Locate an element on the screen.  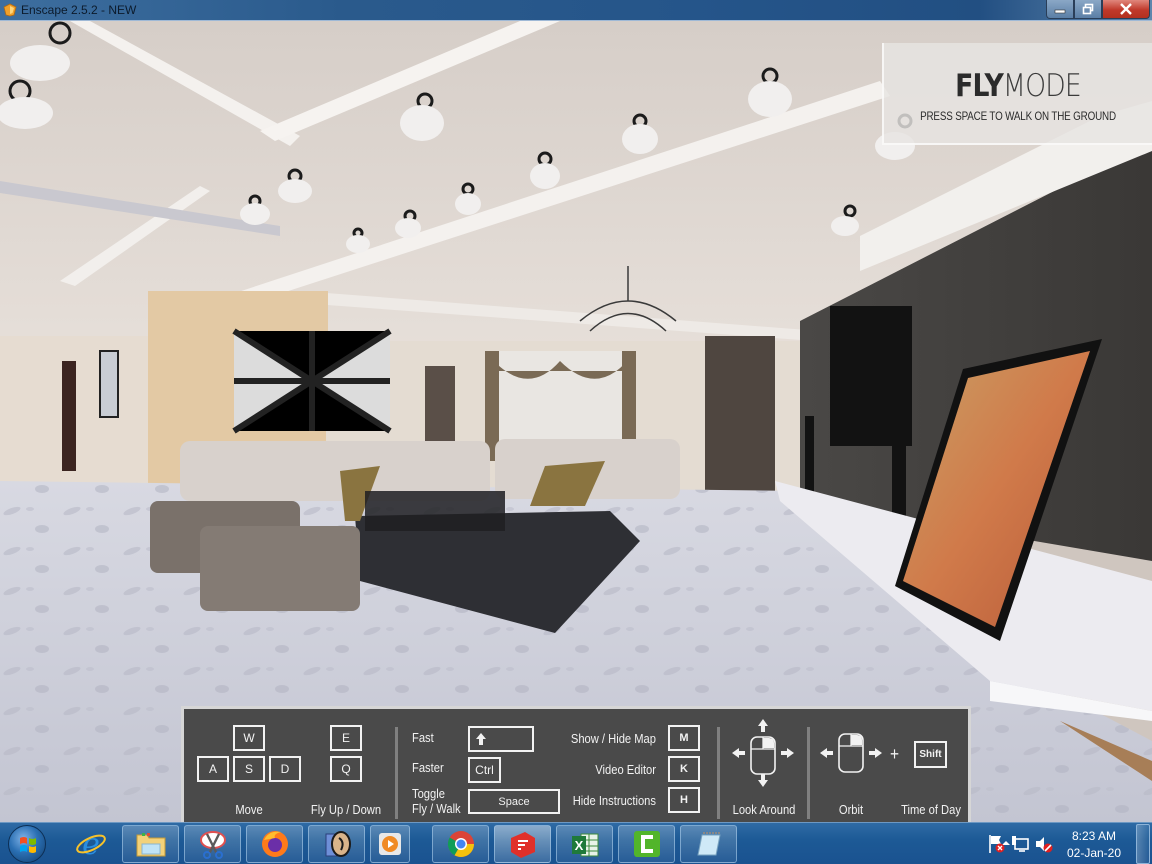
enscape-icon is located at coordinates (338, 844).